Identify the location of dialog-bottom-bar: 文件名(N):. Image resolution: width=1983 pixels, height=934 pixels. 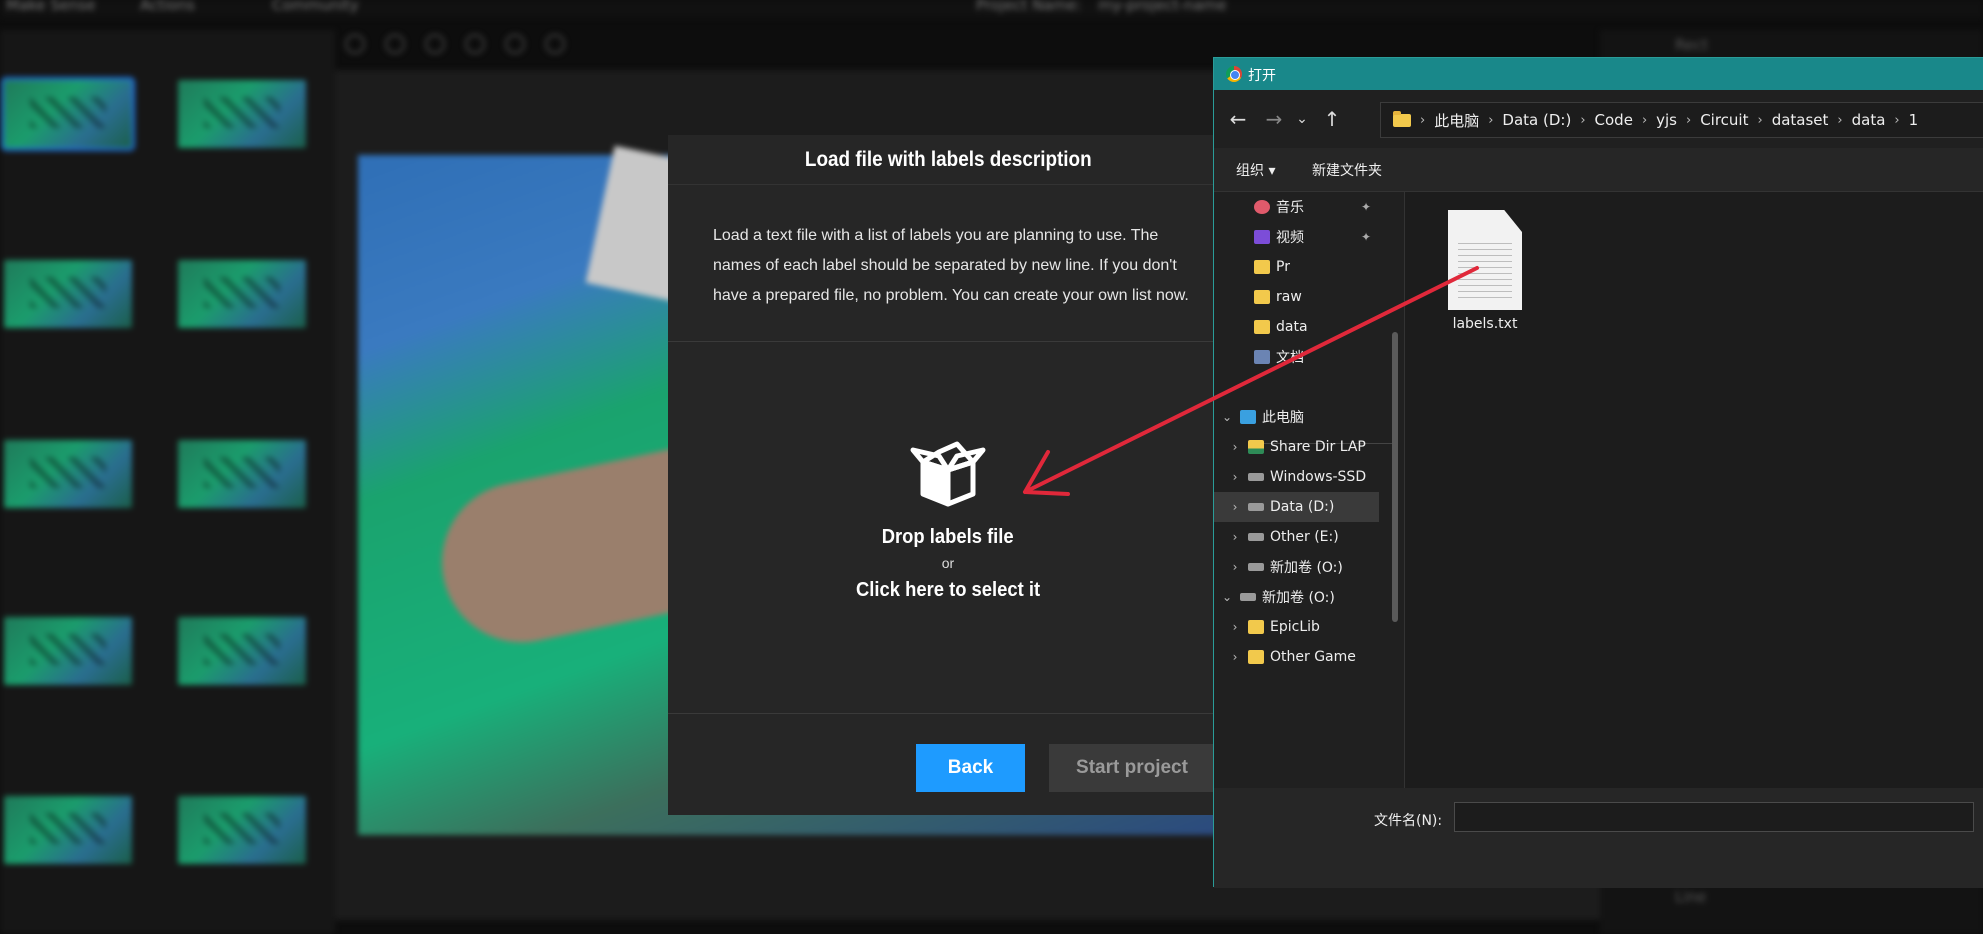
(1598, 838).